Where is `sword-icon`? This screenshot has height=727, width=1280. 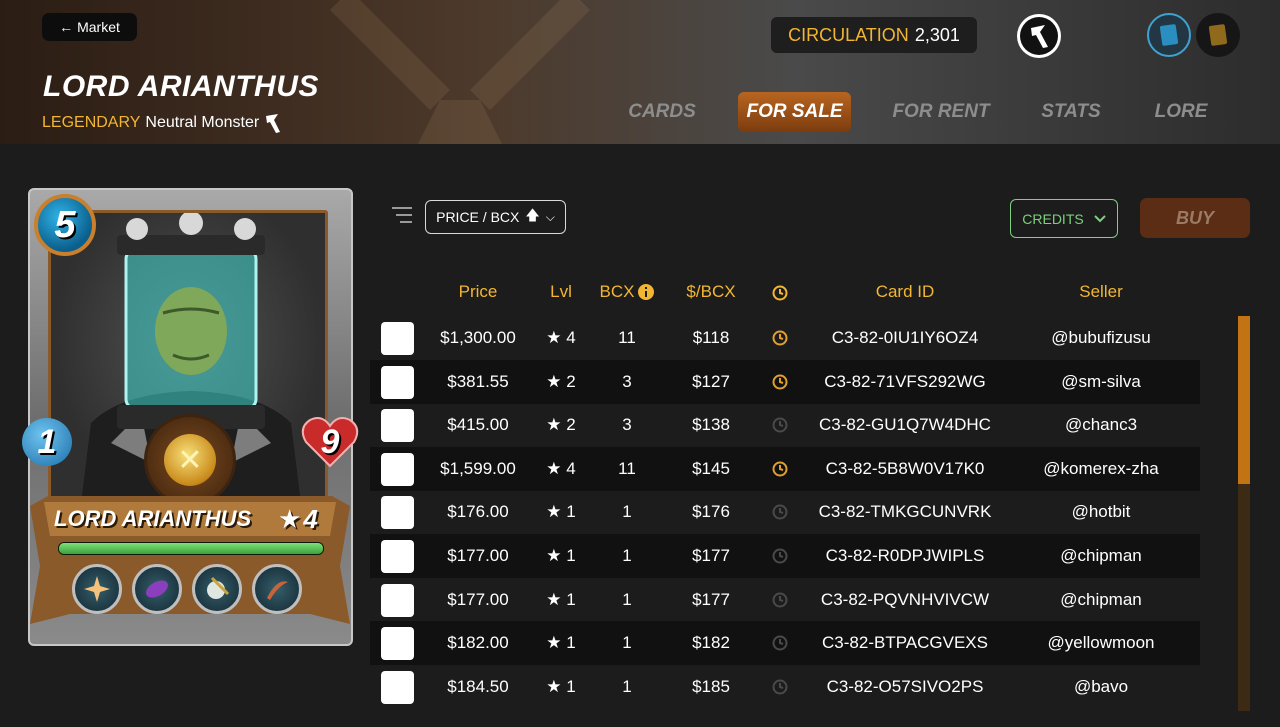 sword-icon is located at coordinates (277, 589).